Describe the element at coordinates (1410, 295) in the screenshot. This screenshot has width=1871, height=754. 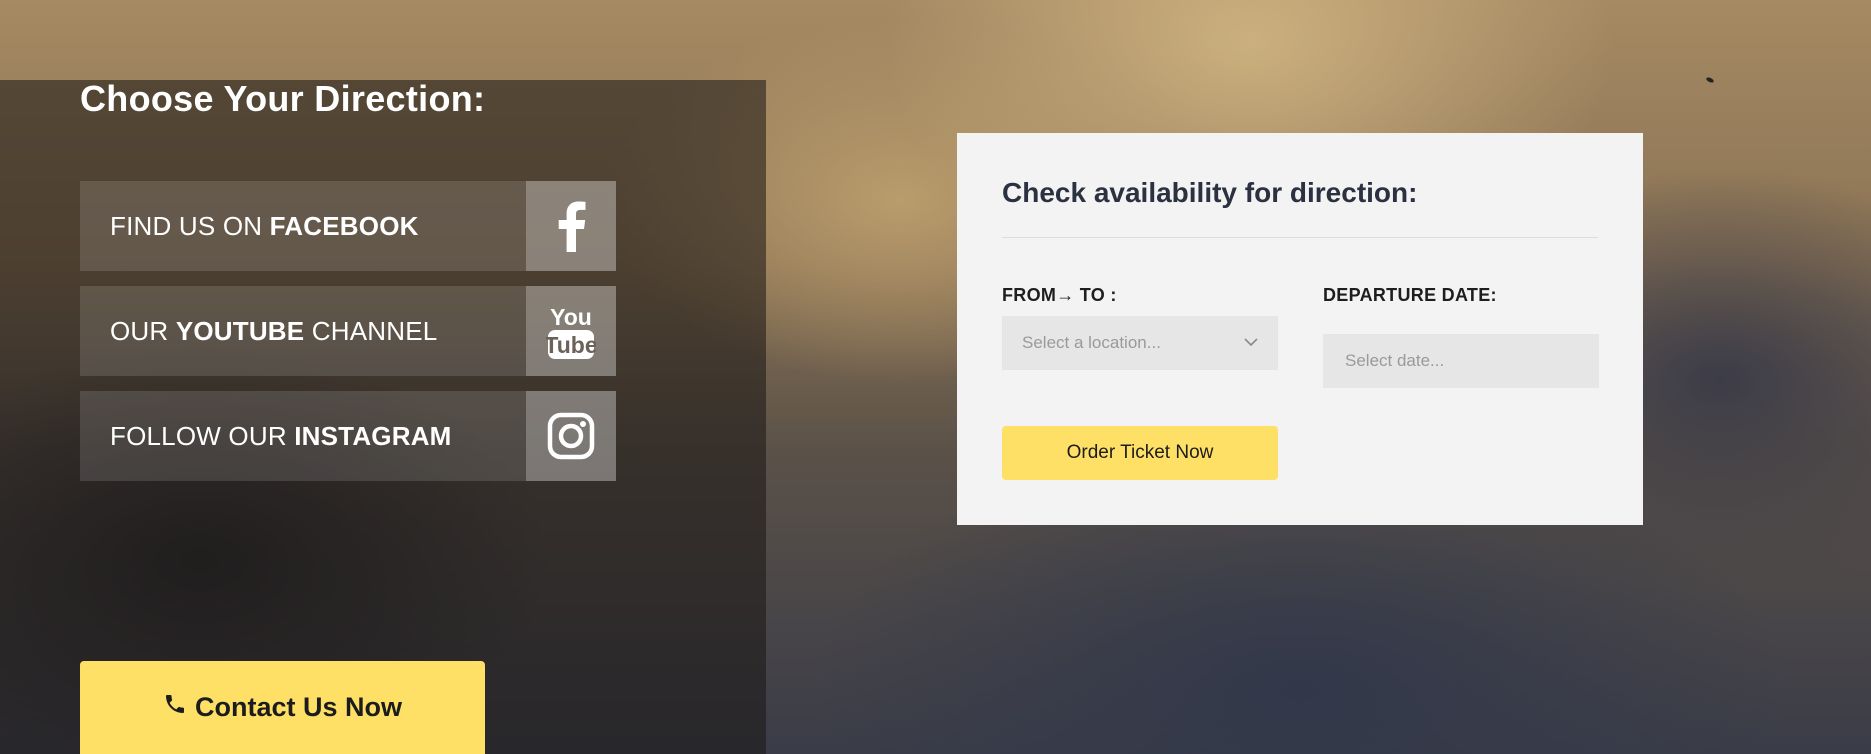
I see `departure-date-label: DEPARTURE DATE:` at that location.